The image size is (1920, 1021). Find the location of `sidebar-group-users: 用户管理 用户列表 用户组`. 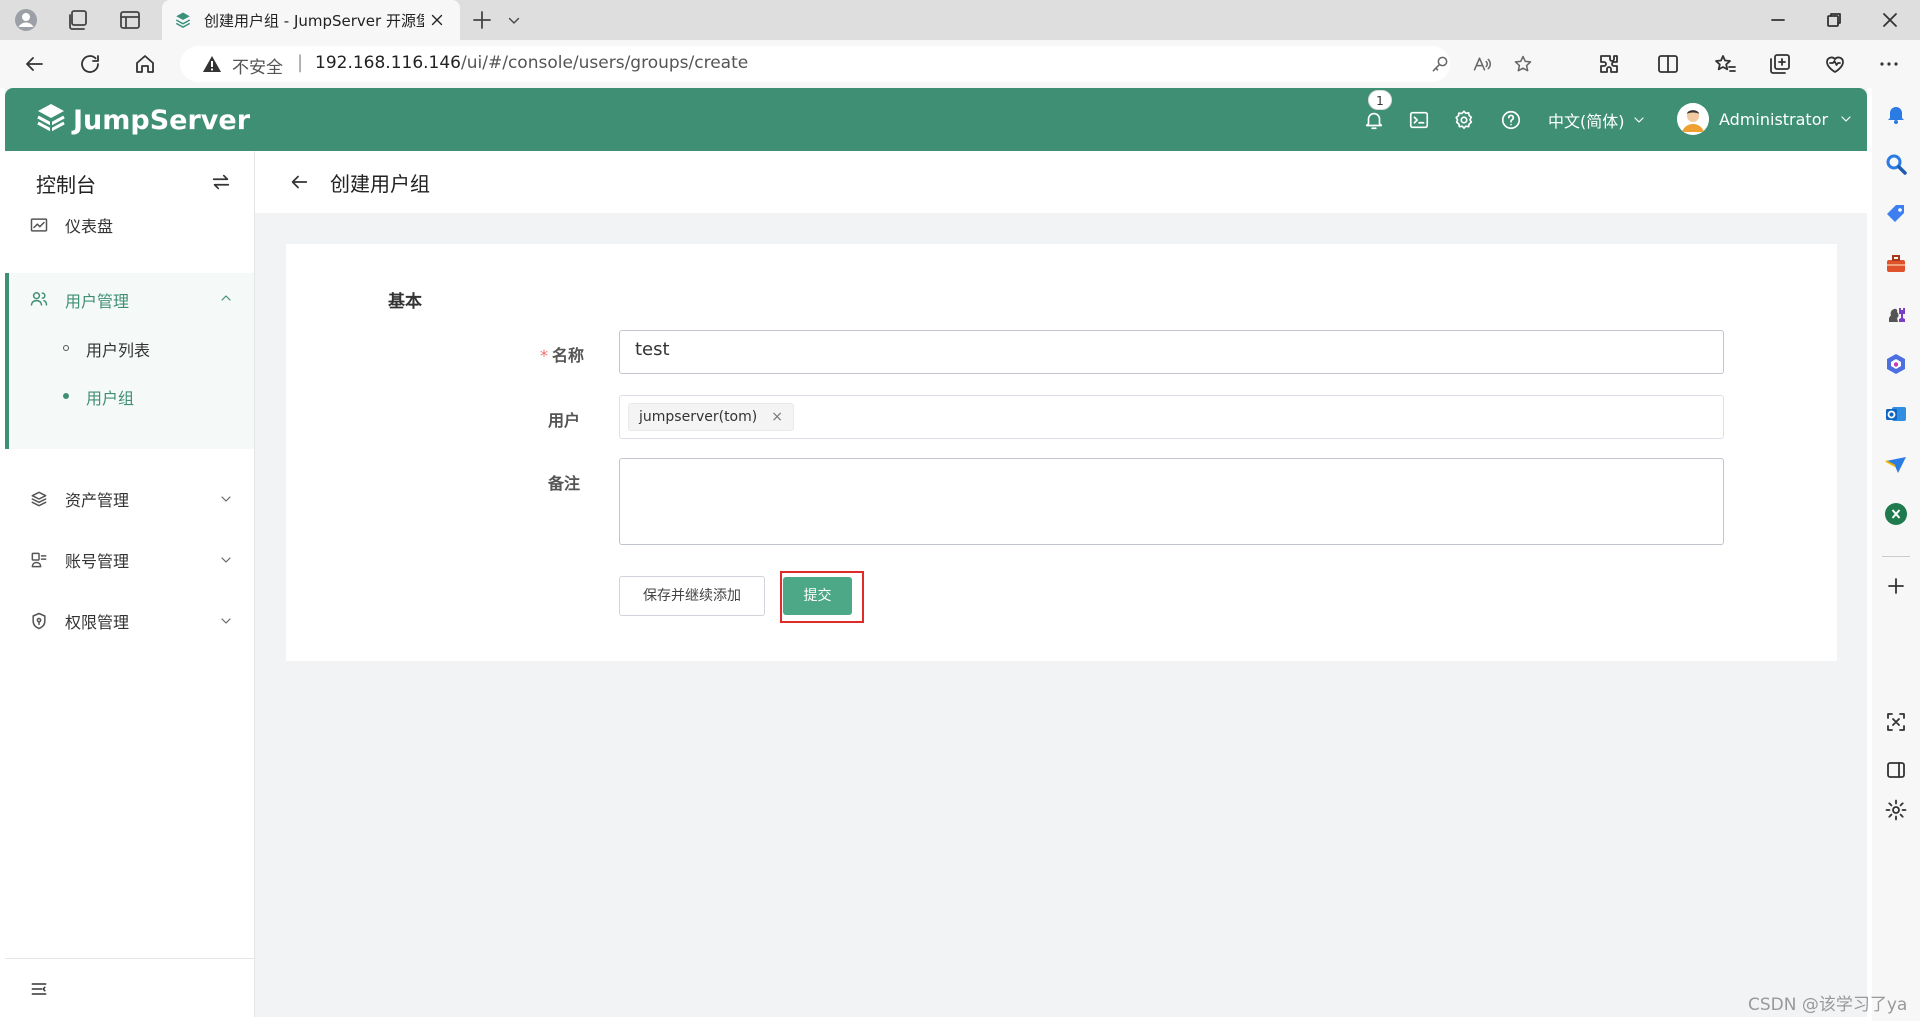

sidebar-group-users: 用户管理 用户列表 用户组 is located at coordinates (129, 361).